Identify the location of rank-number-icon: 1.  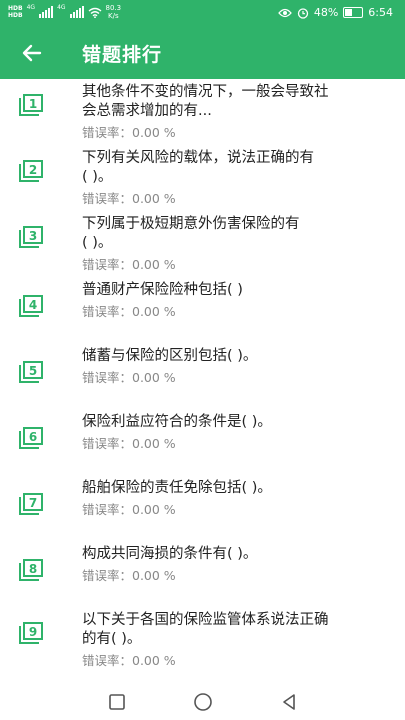
(31, 105).